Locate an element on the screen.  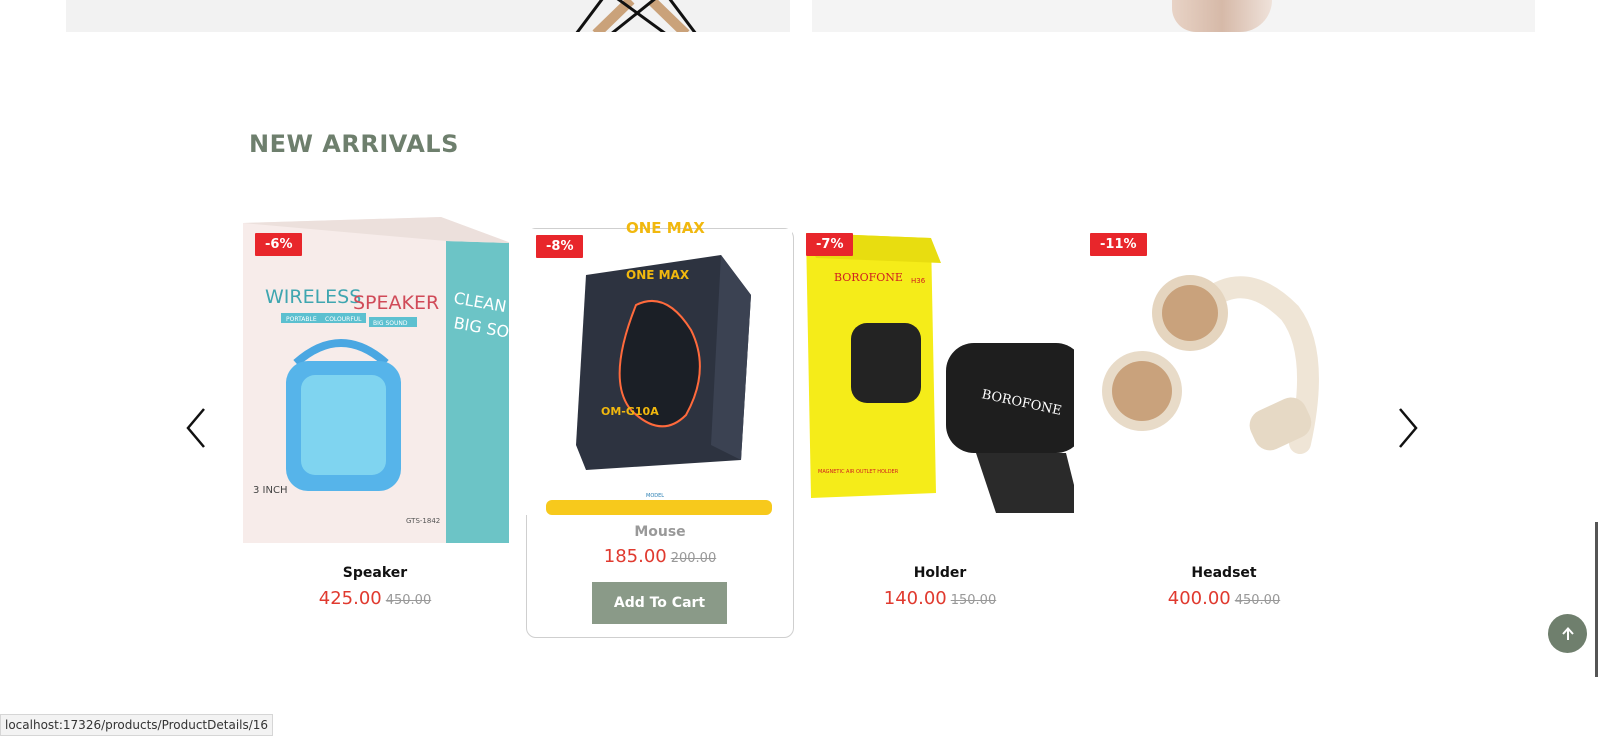
chevron-left-icon is located at coordinates (195, 428).